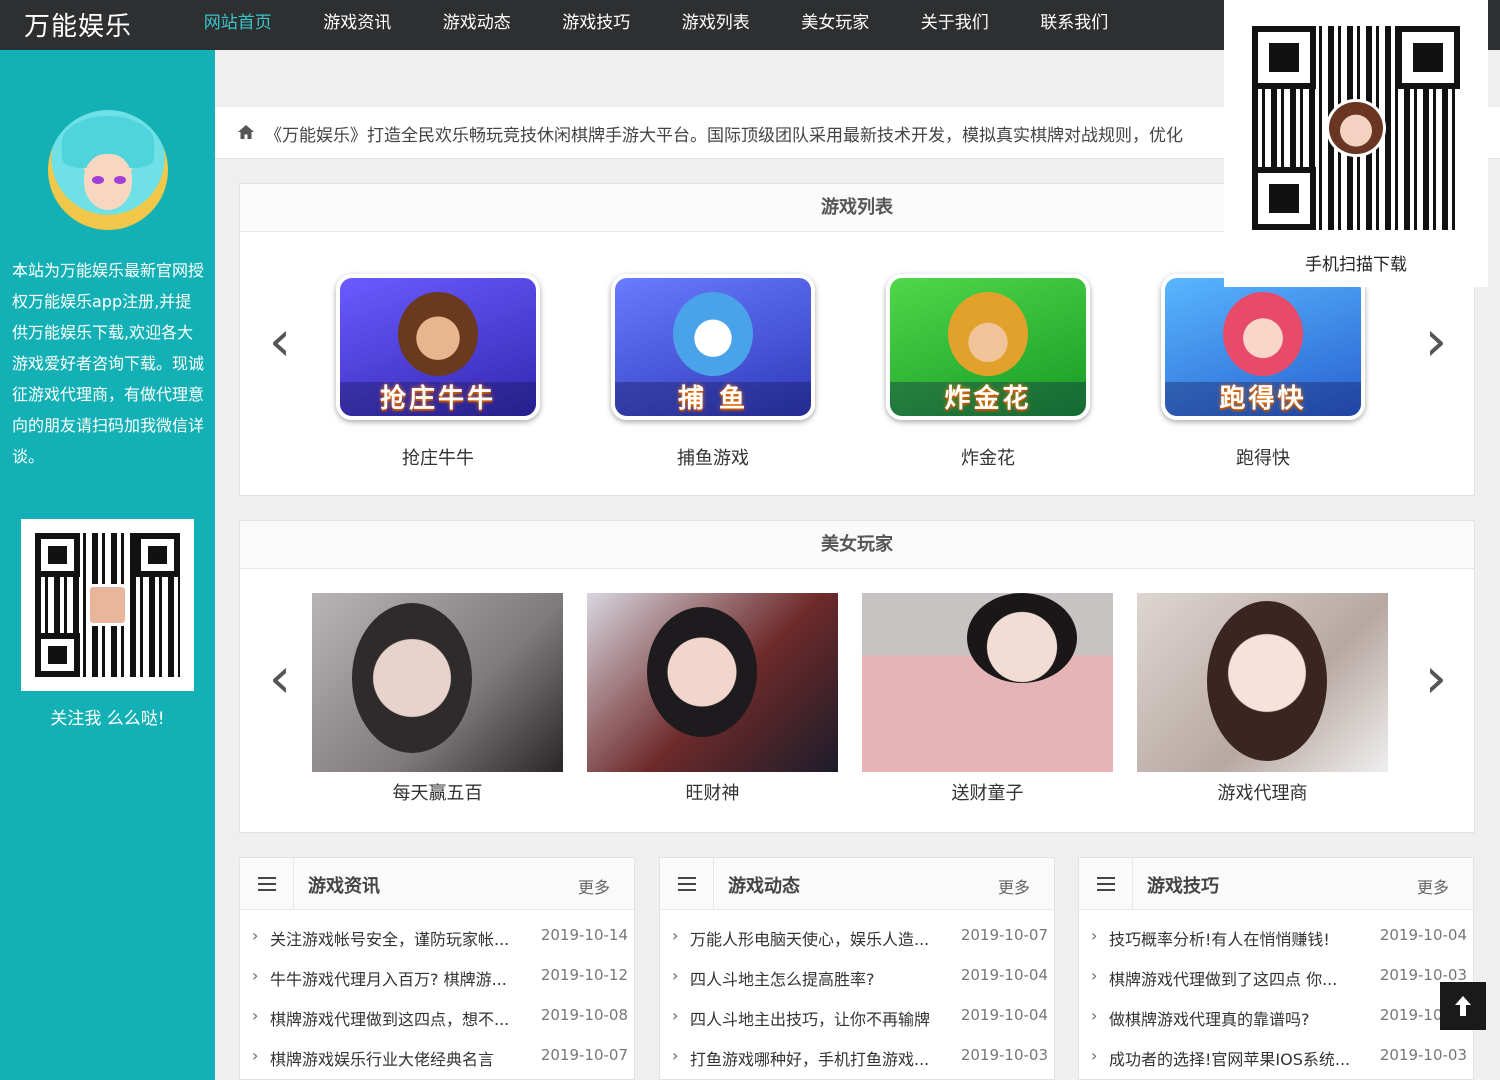 The image size is (1500, 1080). I want to click on arrow-up-icon, so click(1463, 1006).